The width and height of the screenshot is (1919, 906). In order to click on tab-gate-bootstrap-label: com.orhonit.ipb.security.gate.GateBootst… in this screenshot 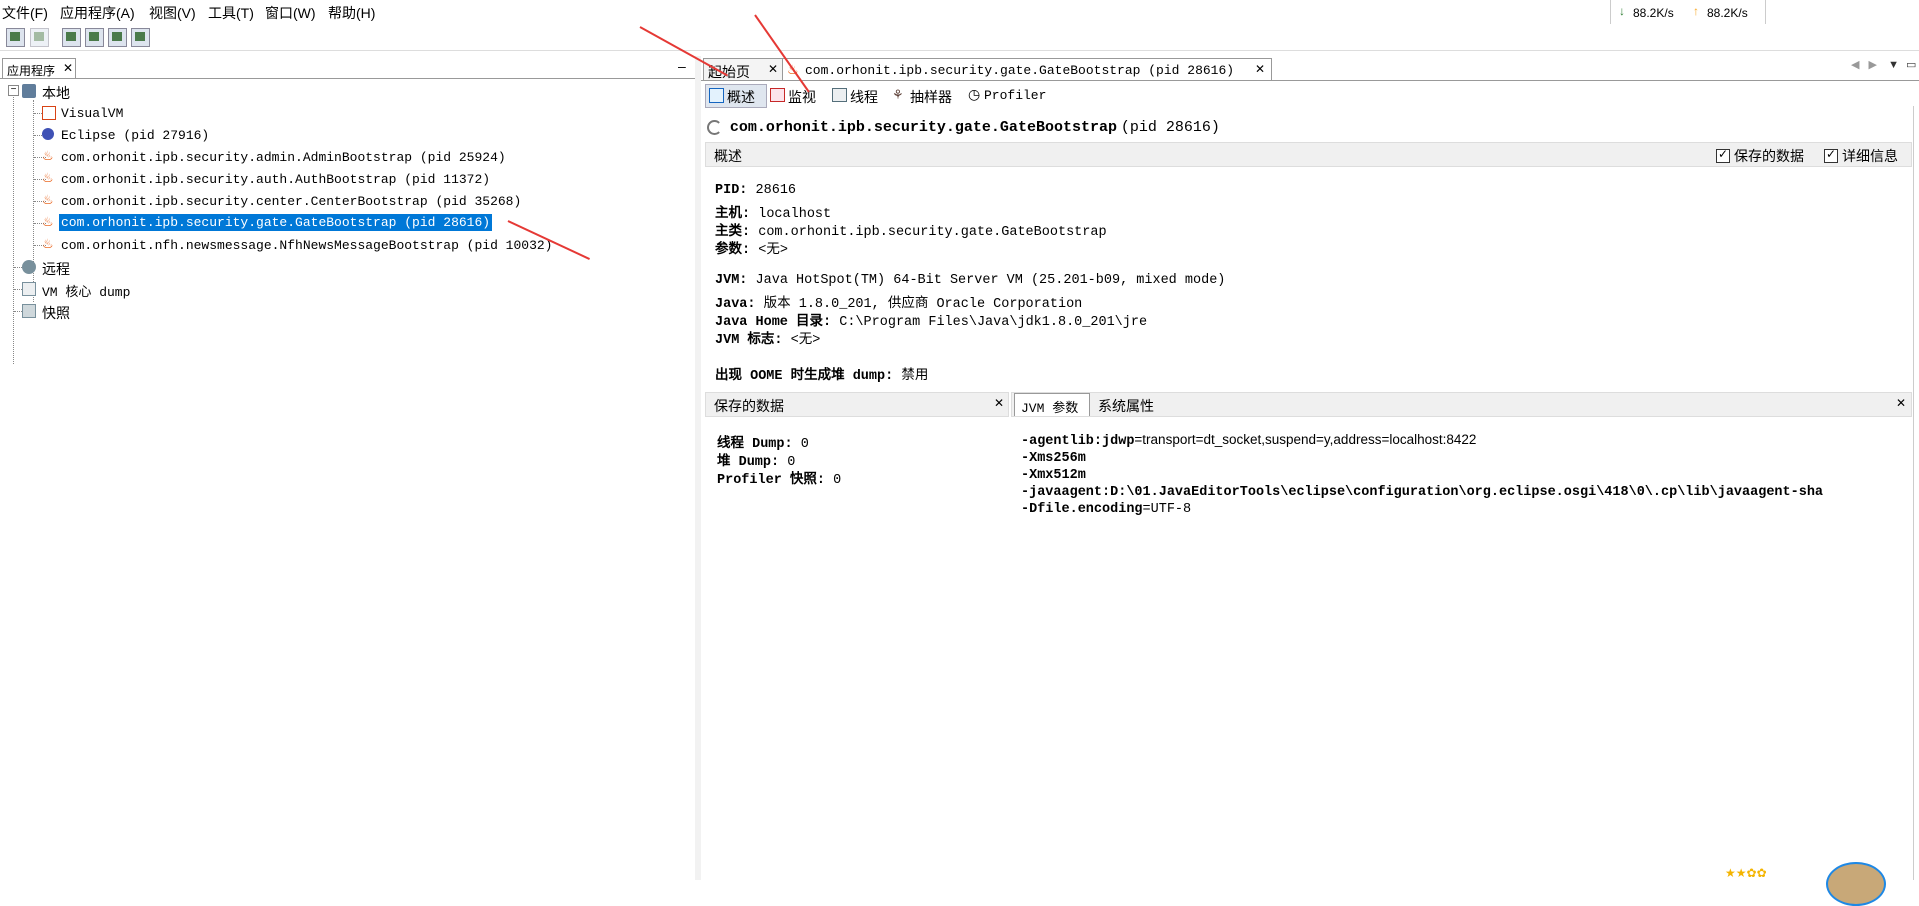, I will do `click(1020, 70)`.